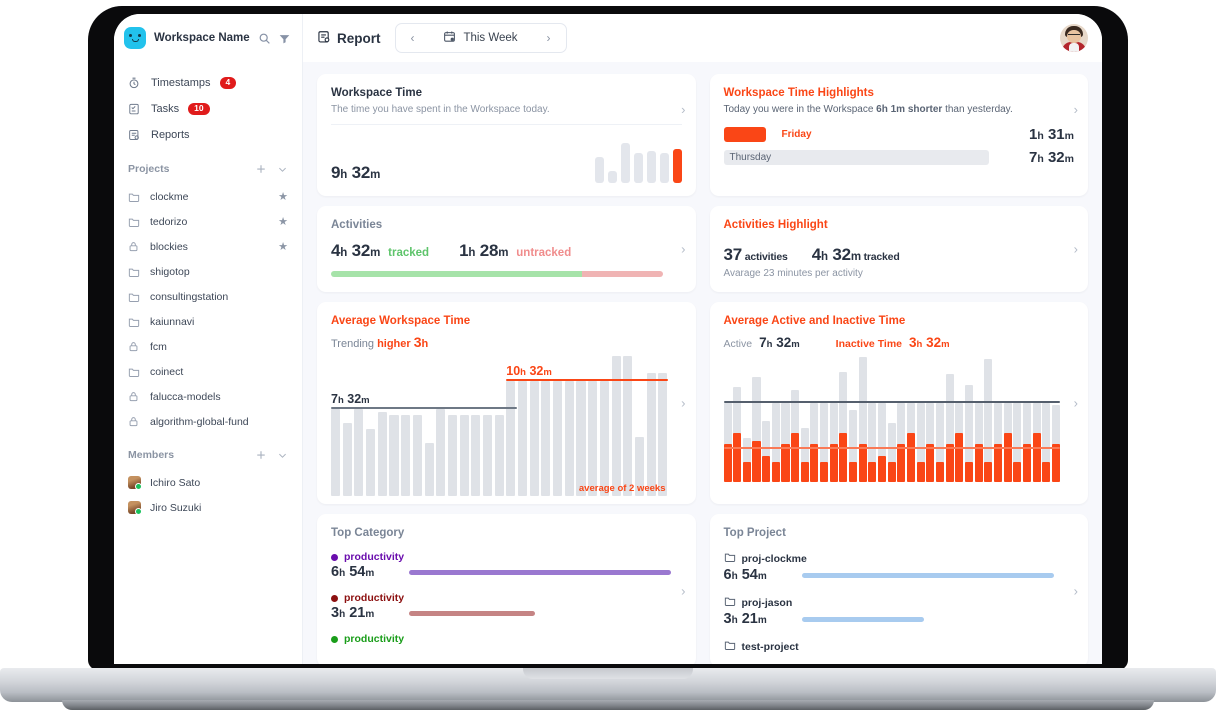 This screenshot has width=1216, height=720. I want to click on highlight-row: Friday 1h 31m, so click(898, 134).